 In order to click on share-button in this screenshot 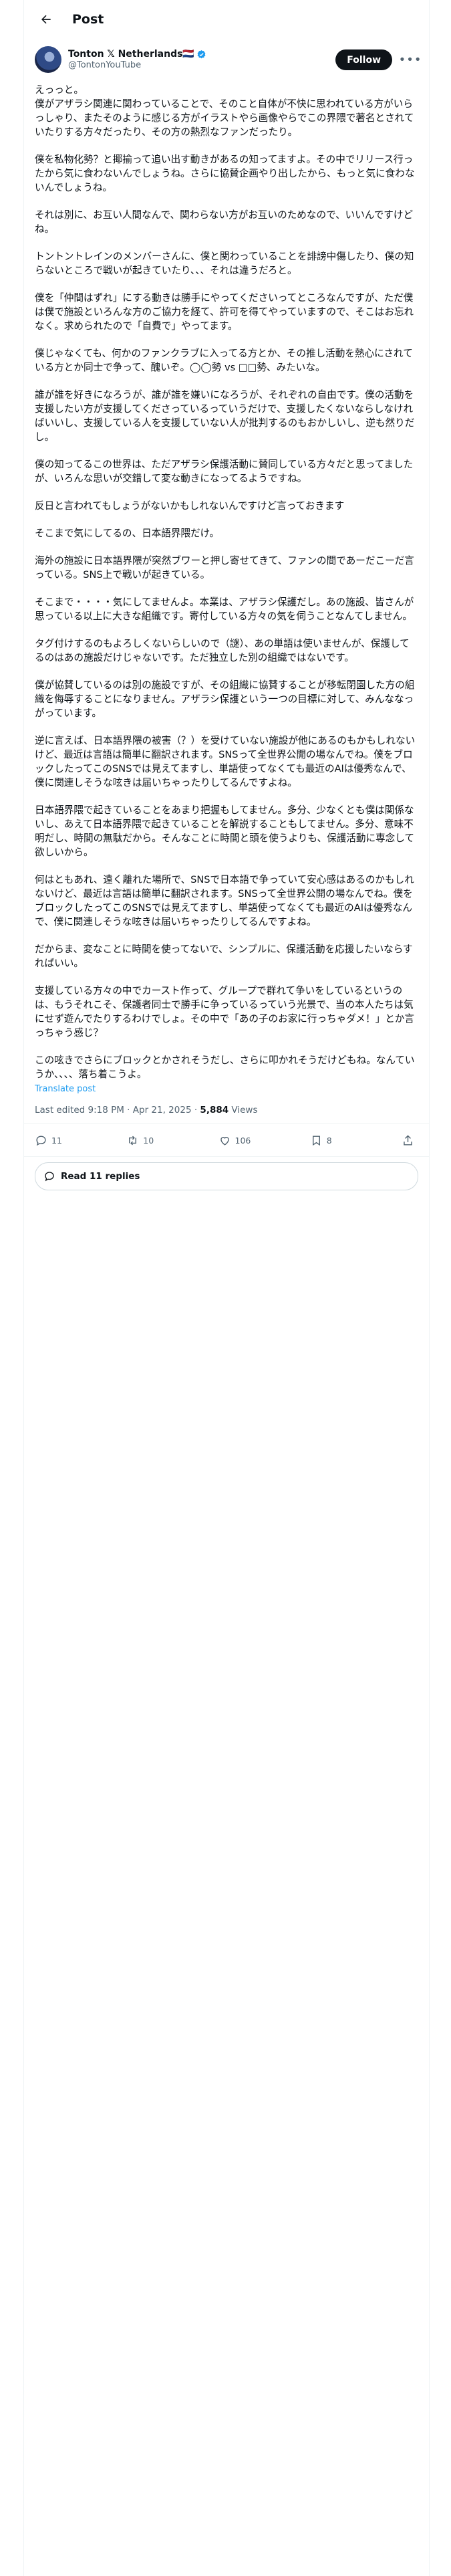, I will do `click(410, 1140)`.